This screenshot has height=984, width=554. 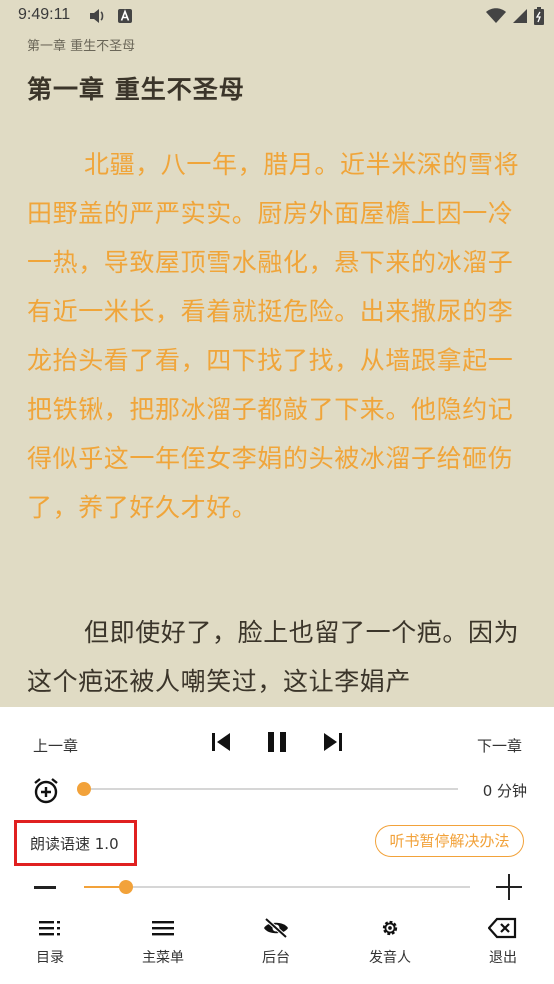 What do you see at coordinates (277, 887) in the screenshot?
I see `speed-slider-track` at bounding box center [277, 887].